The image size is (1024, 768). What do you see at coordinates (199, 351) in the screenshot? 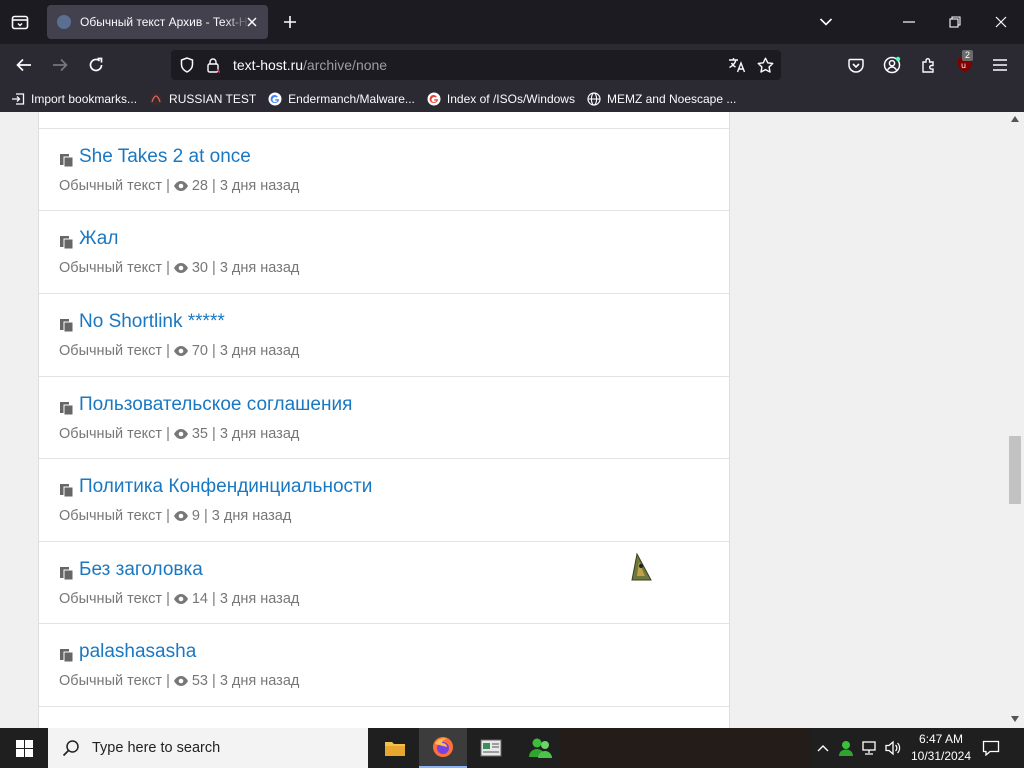
I see `post-views: 70` at bounding box center [199, 351].